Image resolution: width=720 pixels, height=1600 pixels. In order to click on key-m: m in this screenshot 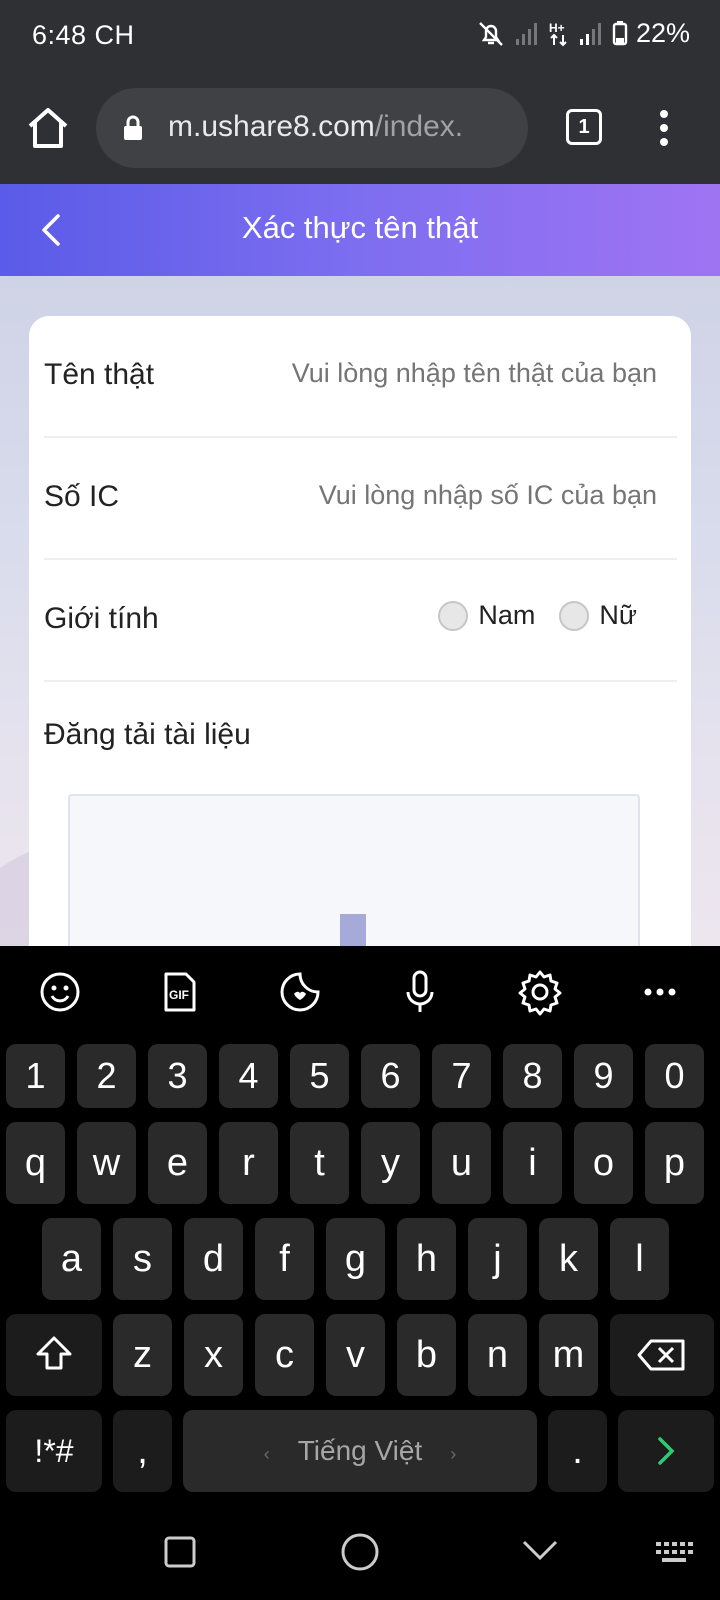, I will do `click(568, 1355)`.